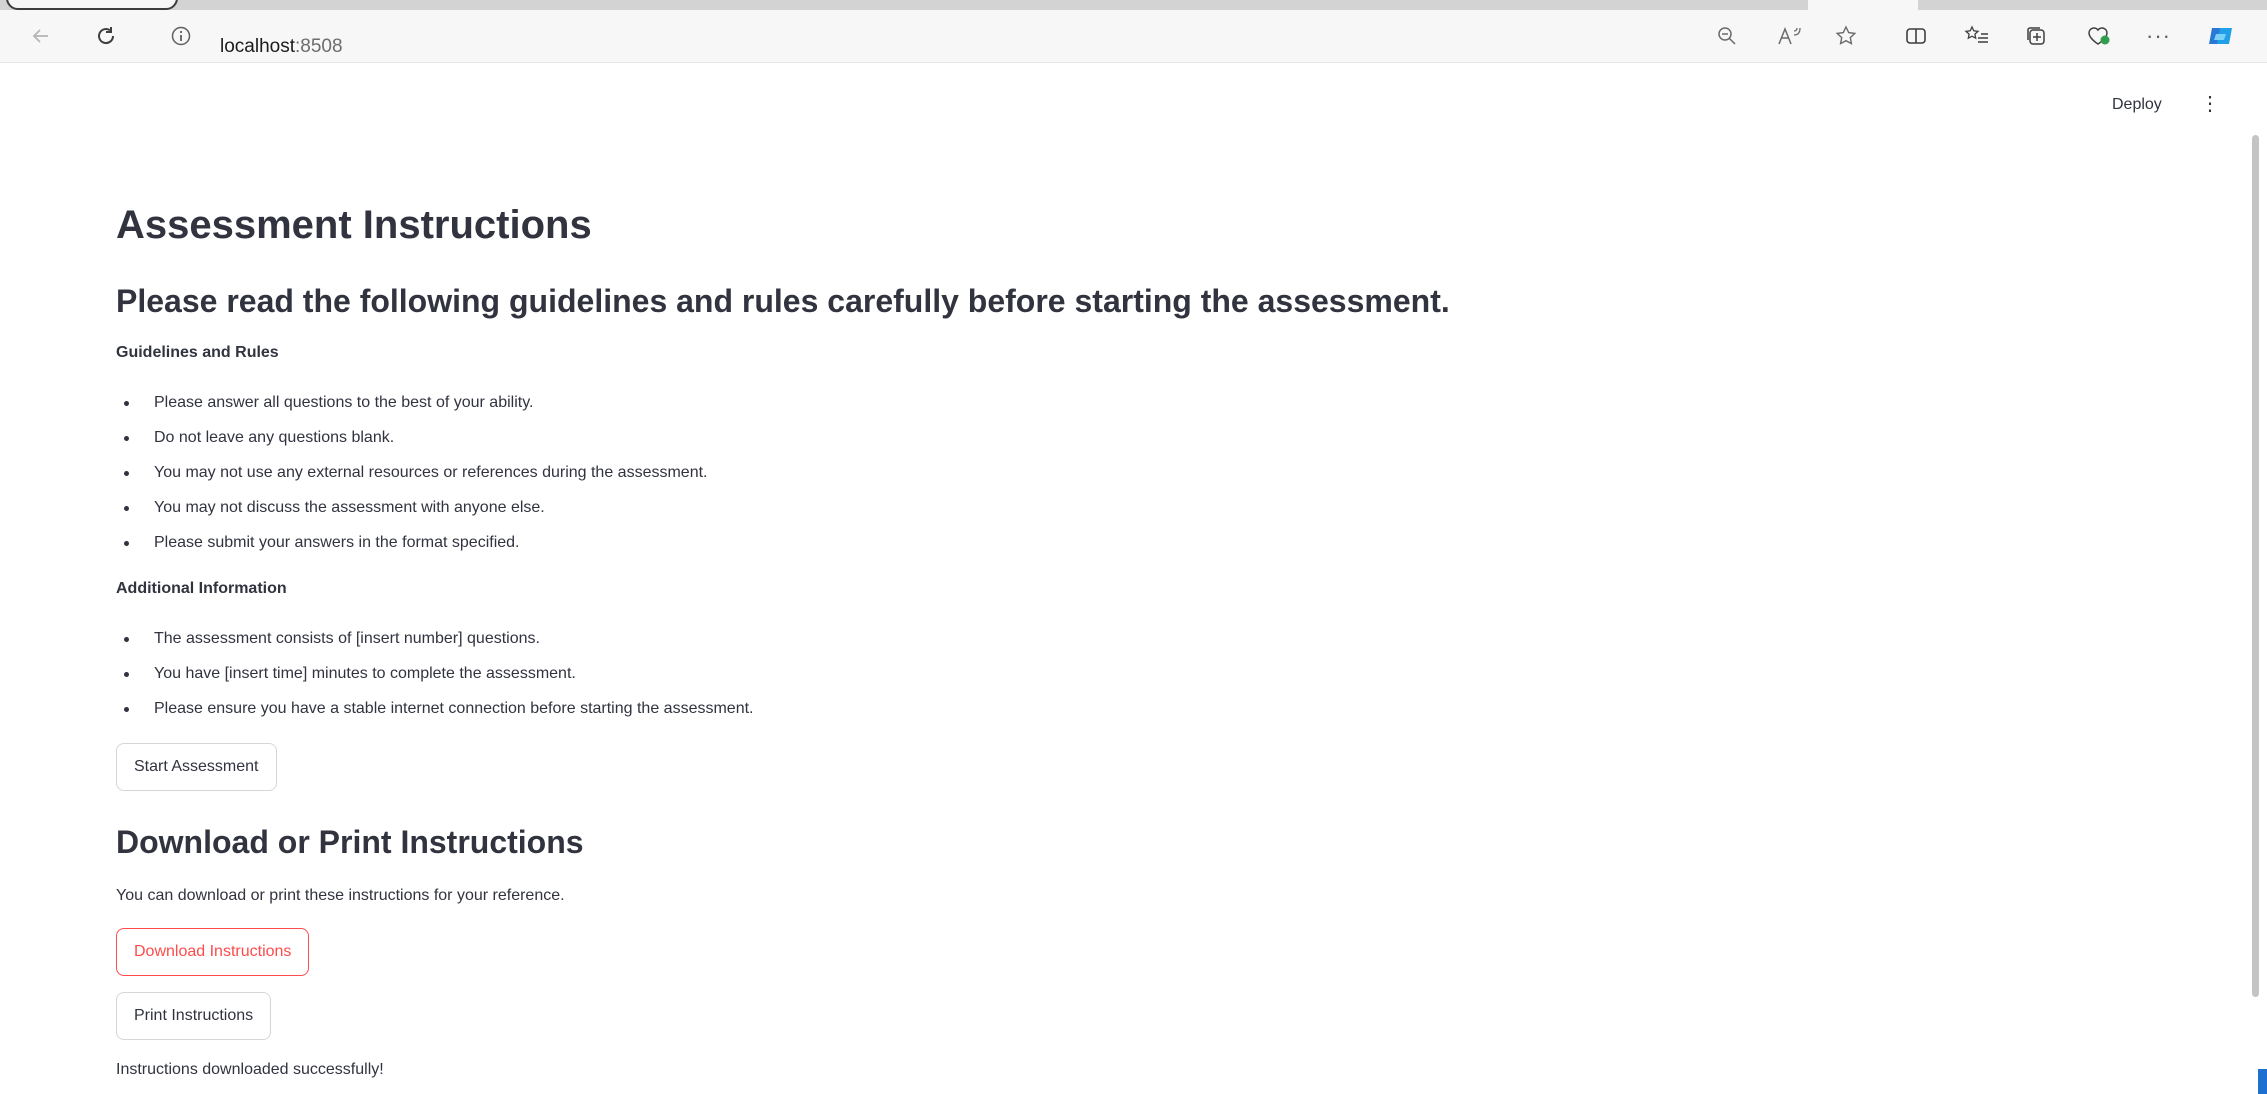 The height and width of the screenshot is (1094, 2267). What do you see at coordinates (197, 352) in the screenshot?
I see `guidelines-heading: Guidelines and Rules` at bounding box center [197, 352].